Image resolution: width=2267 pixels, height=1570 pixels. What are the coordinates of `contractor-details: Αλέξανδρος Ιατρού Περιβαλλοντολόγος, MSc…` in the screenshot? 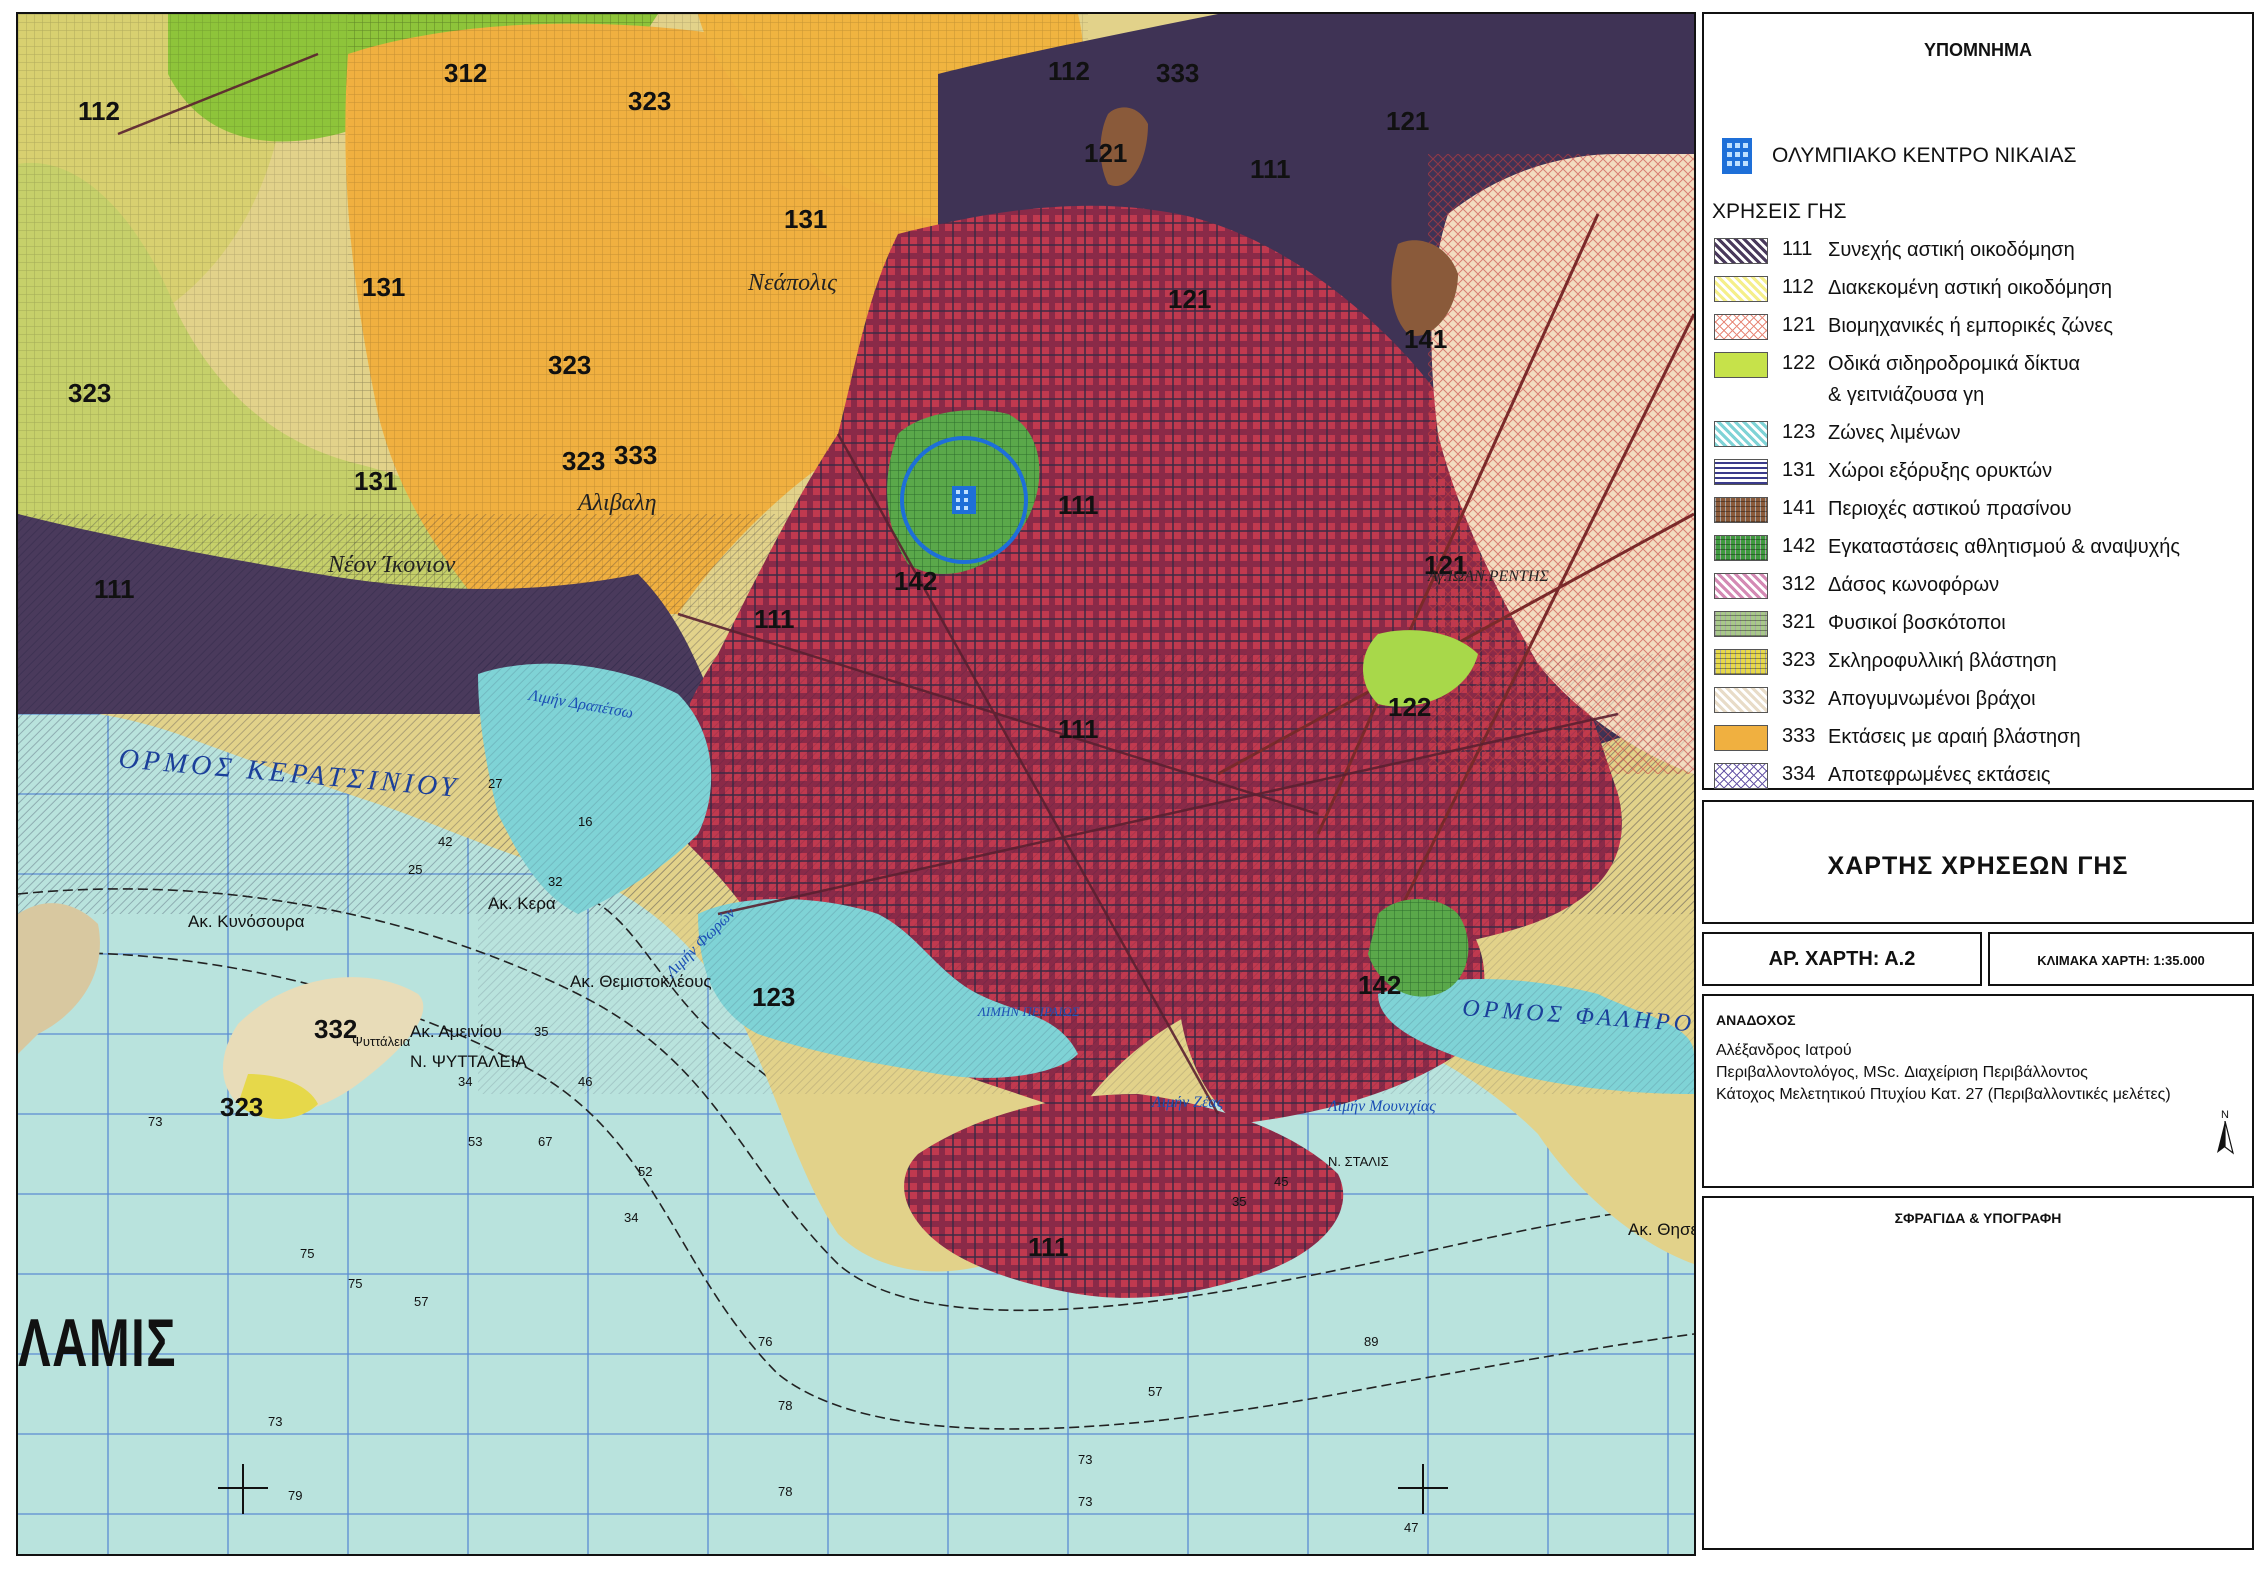 It's located at (1943, 1073).